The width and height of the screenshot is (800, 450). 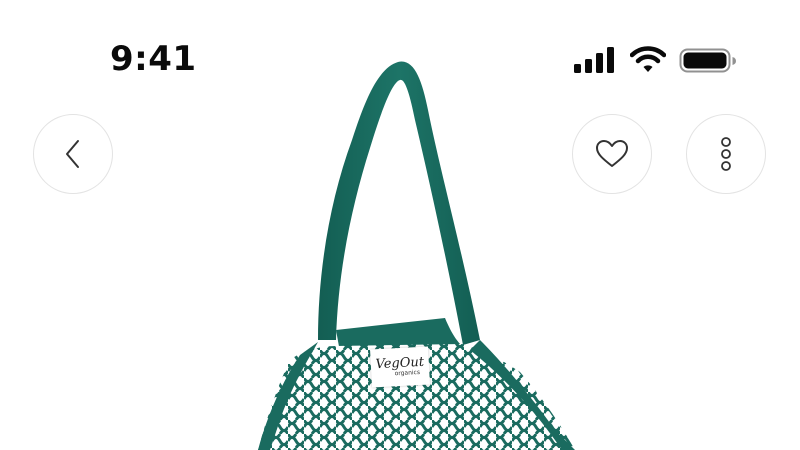 What do you see at coordinates (153, 59) in the screenshot?
I see `status-time: 9:41` at bounding box center [153, 59].